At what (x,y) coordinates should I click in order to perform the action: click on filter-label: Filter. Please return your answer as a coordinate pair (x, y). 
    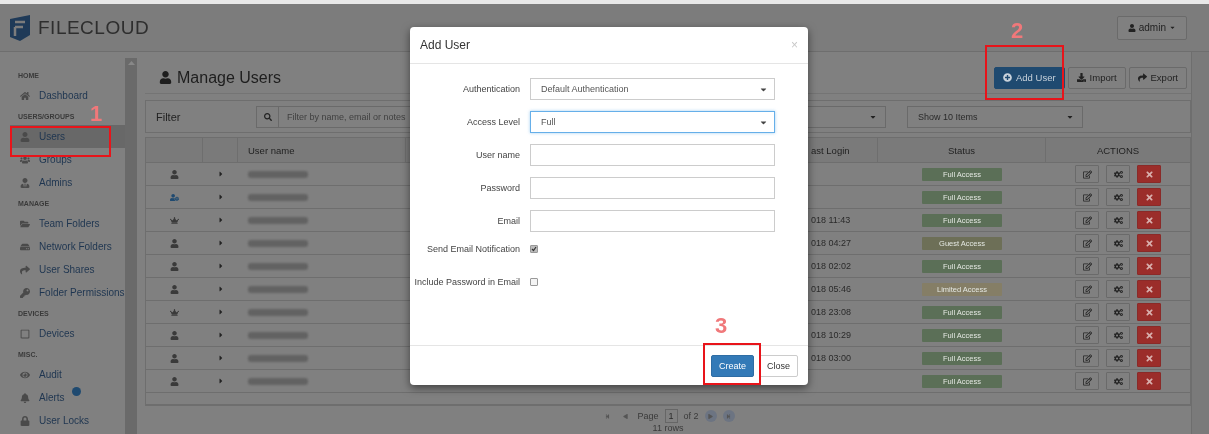
    Looking at the image, I should click on (169, 116).